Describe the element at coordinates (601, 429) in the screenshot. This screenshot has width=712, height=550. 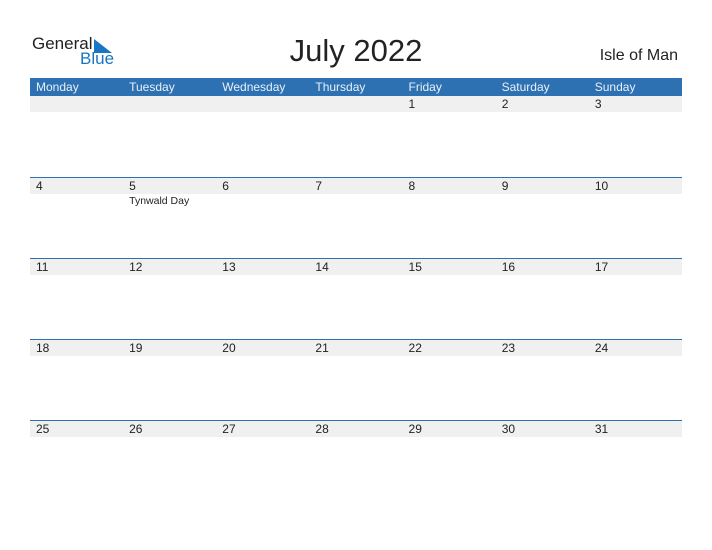
I see `day-number: 31` at that location.